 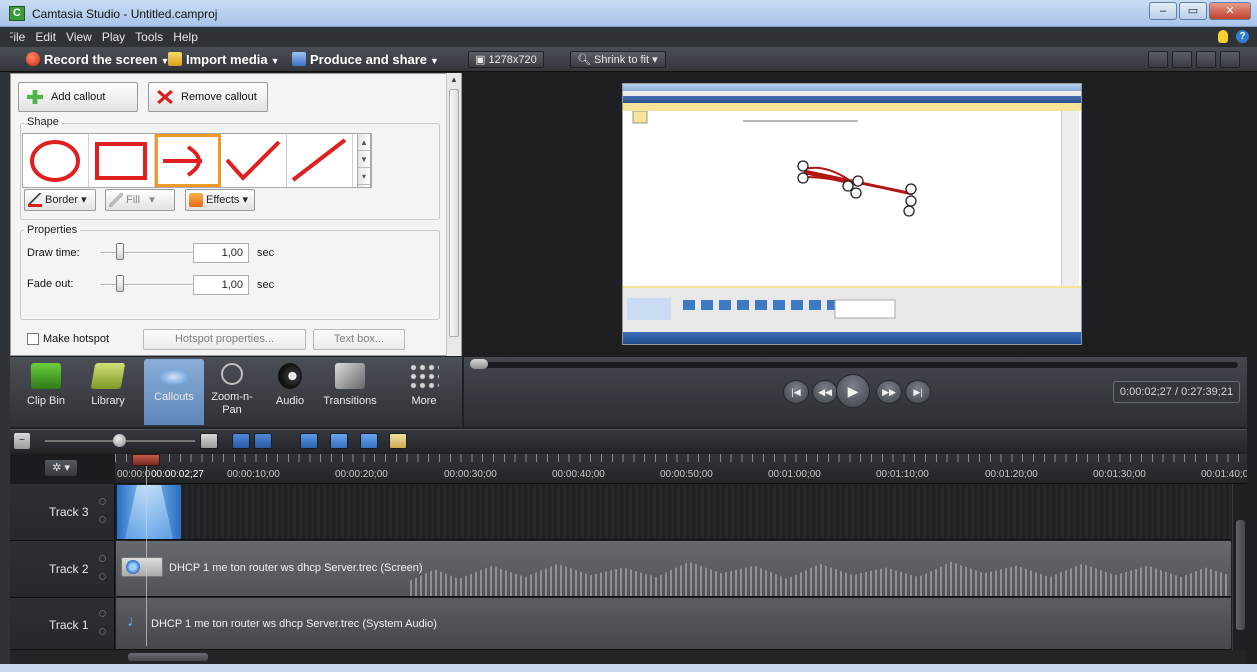 I want to click on effects-dropdown: Effects ▾, so click(x=220, y=200).